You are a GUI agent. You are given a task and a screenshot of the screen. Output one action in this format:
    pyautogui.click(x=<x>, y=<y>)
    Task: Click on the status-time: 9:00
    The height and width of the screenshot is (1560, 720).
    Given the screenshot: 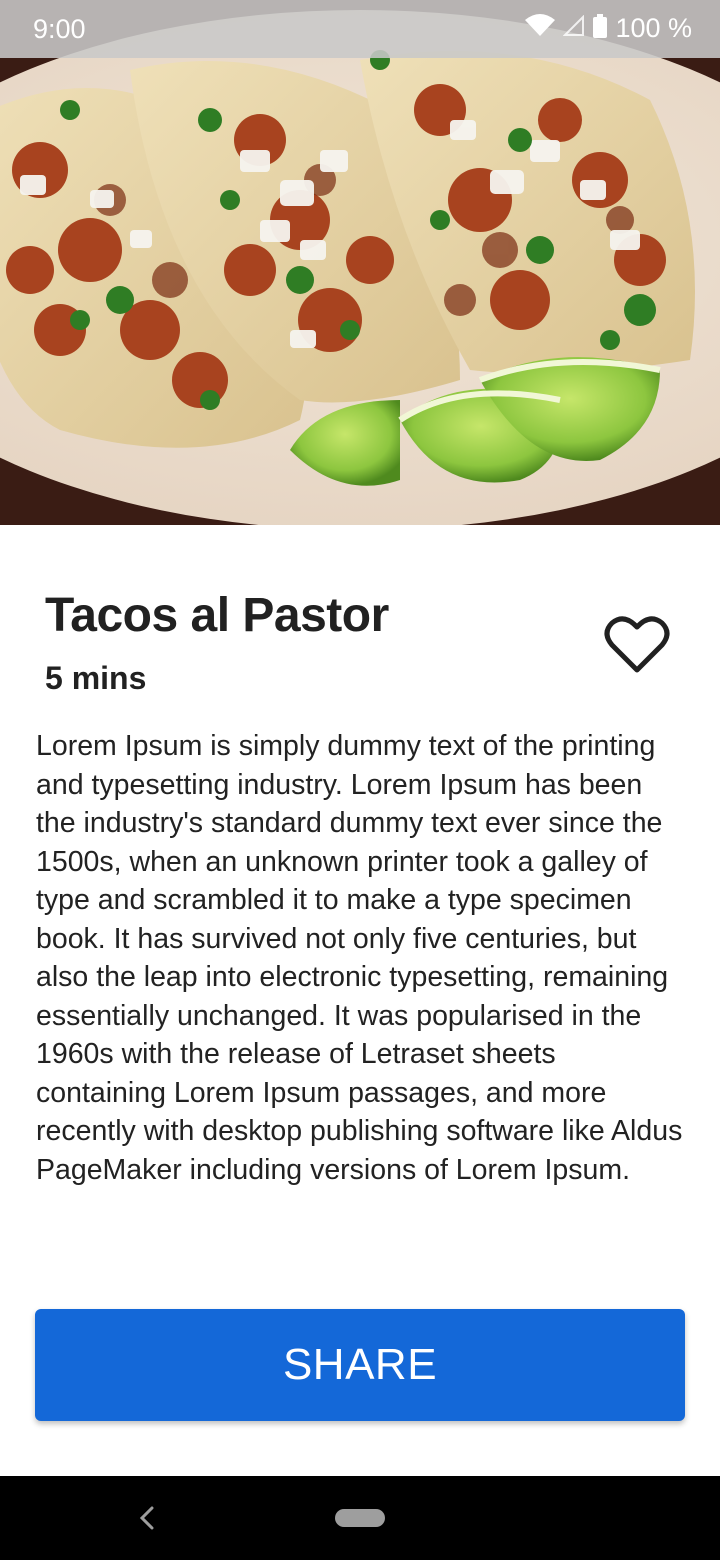 What is the action you would take?
    pyautogui.click(x=59, y=29)
    